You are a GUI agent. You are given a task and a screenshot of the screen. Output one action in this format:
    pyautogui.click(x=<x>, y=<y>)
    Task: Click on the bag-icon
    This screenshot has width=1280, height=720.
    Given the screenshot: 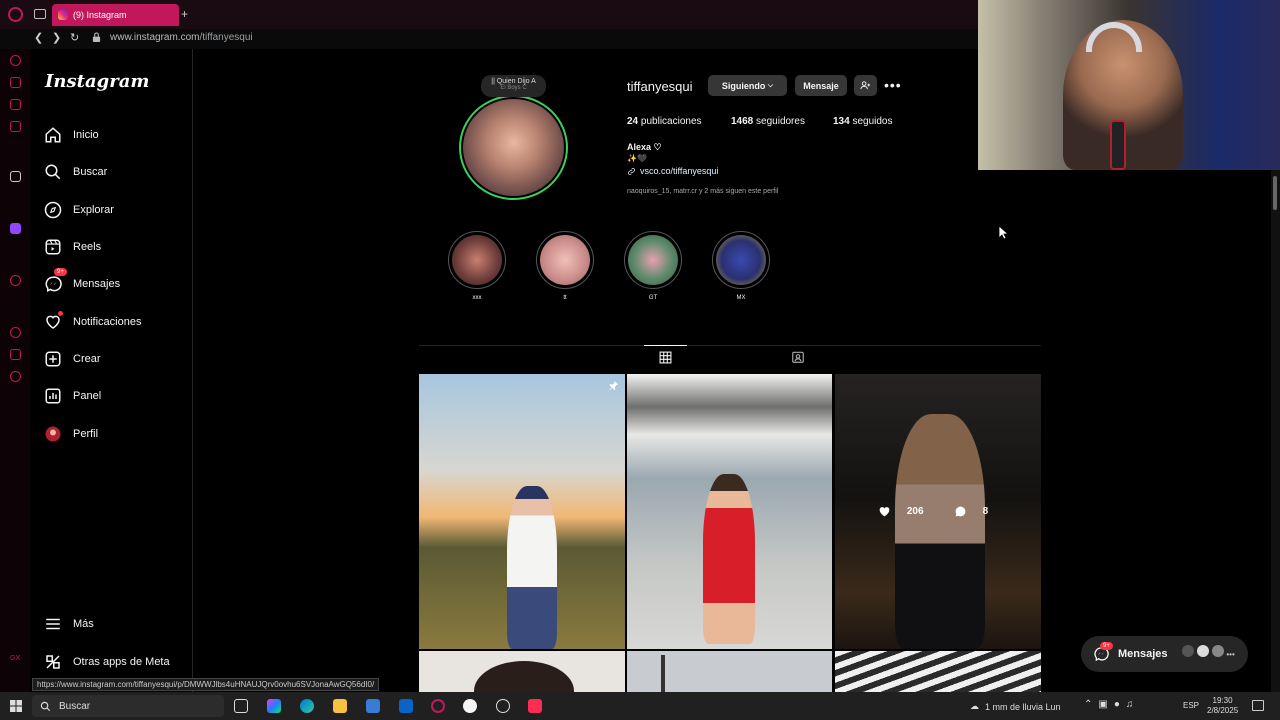 What is the action you would take?
    pyautogui.click(x=15, y=82)
    